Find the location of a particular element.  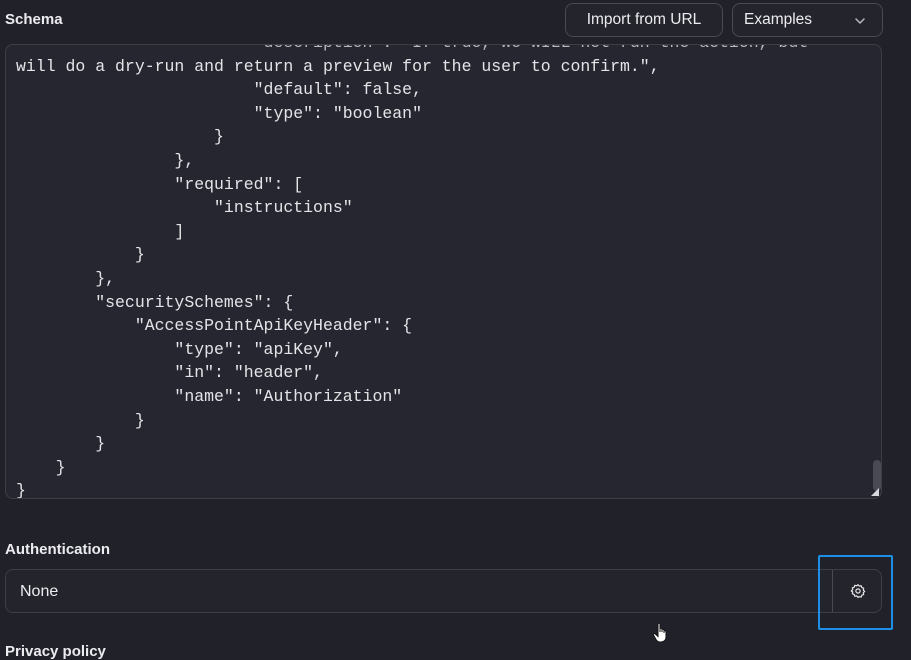

code-line: ] is located at coordinates (100, 231).